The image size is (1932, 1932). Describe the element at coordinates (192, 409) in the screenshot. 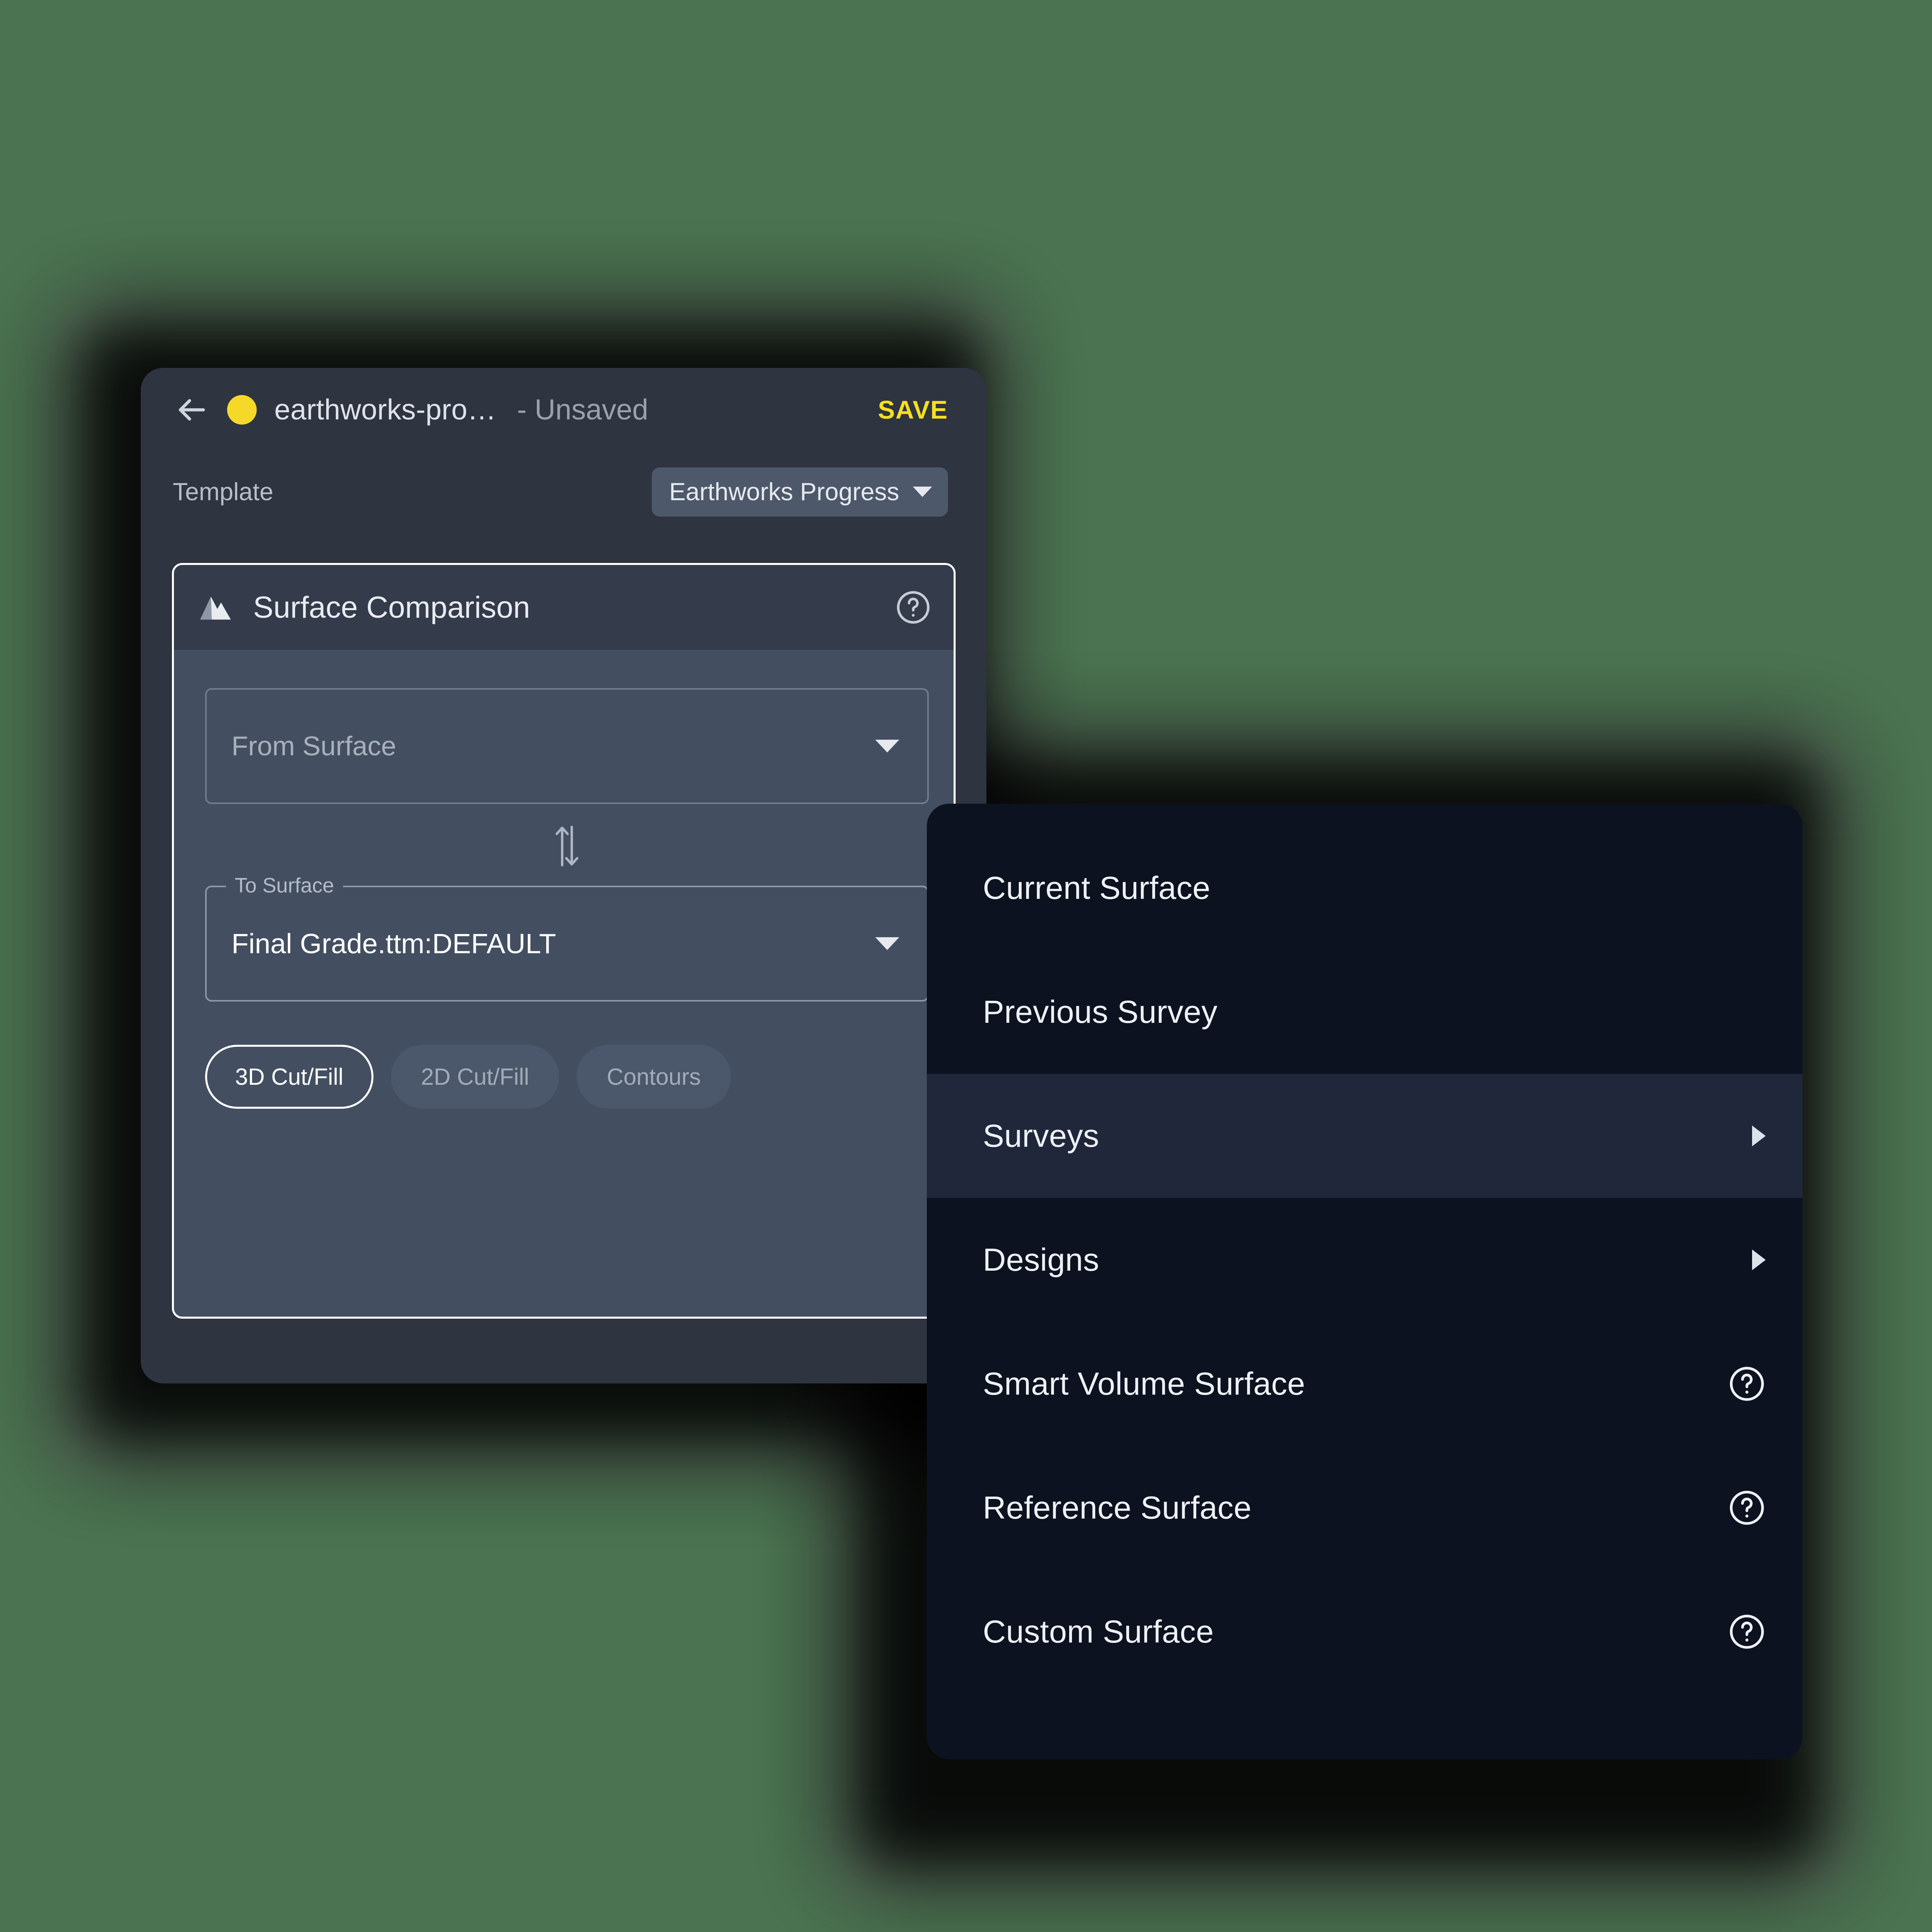

I see `arrow-left-icon` at that location.